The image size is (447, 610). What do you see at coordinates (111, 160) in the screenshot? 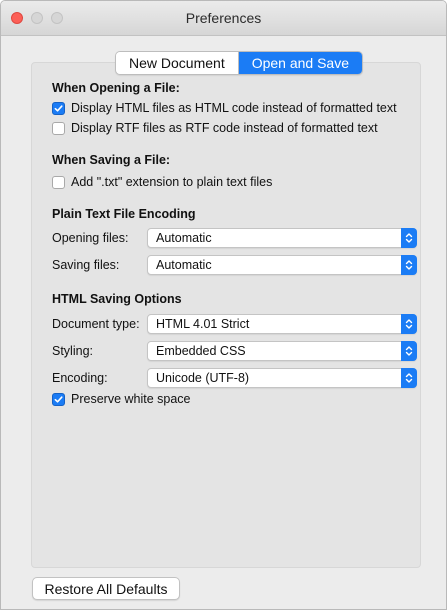
I see `saving-heading: When Saving a File:` at bounding box center [111, 160].